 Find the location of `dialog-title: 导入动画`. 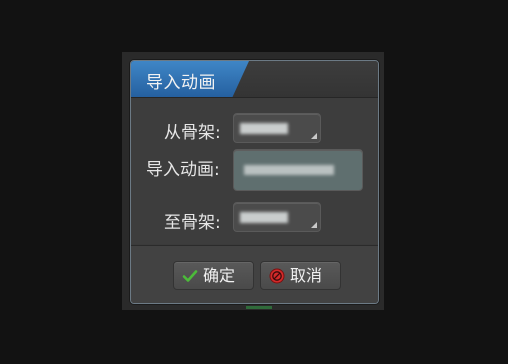

dialog-title: 导入动画 is located at coordinates (181, 83).